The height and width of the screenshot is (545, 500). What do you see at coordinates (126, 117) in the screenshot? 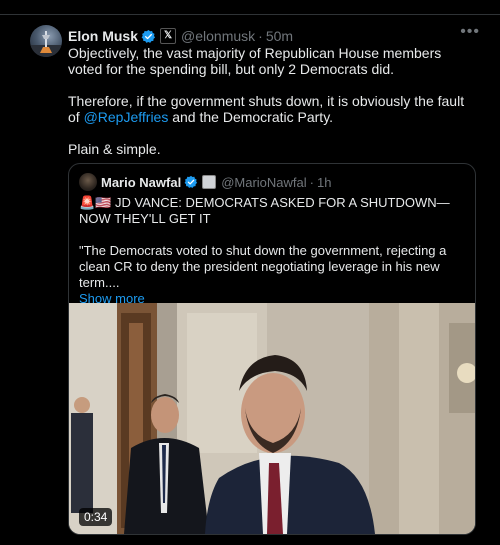
I see `mention-link: @RepJeffries` at bounding box center [126, 117].